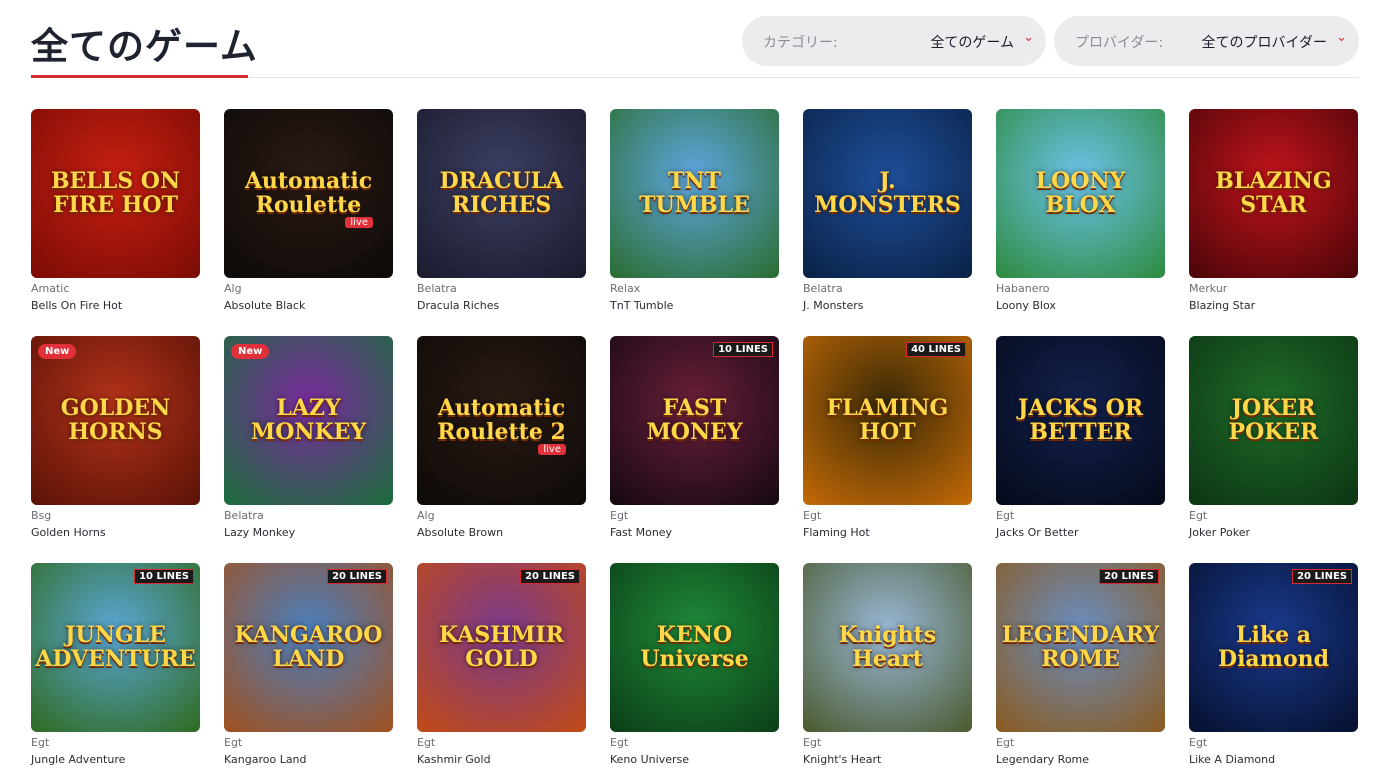 This screenshot has width=1394, height=783. I want to click on game-card: DRACULA RICHES Belatra Dracula Riches, so click(501, 219).